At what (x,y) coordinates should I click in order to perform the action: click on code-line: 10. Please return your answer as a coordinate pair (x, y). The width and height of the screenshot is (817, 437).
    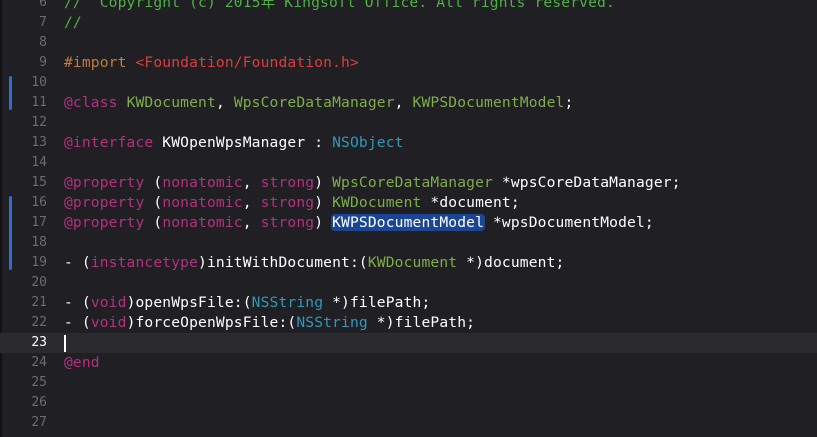
    Looking at the image, I should click on (408, 83).